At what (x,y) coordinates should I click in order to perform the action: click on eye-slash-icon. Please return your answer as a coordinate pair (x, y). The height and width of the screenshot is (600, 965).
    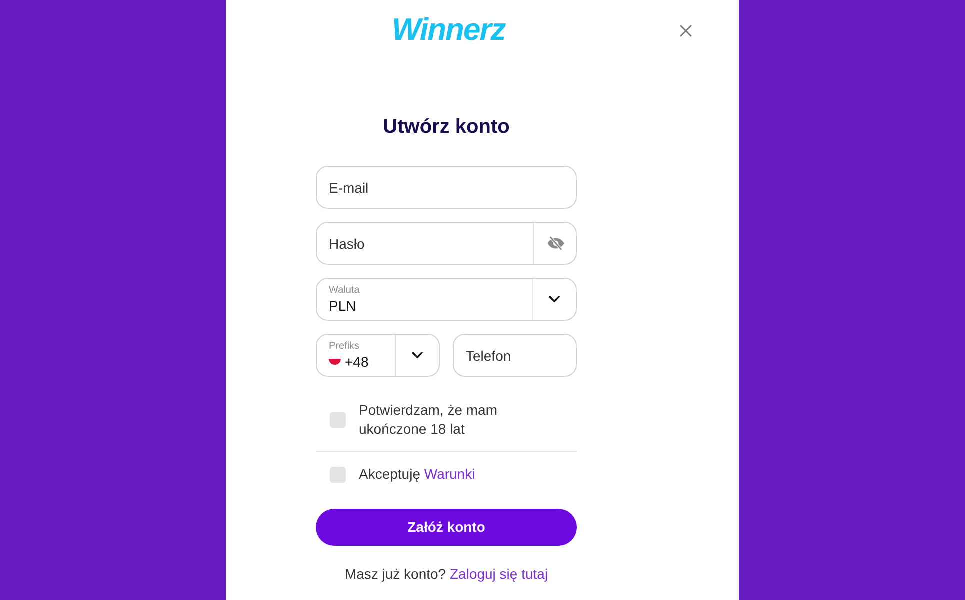
    Looking at the image, I should click on (556, 243).